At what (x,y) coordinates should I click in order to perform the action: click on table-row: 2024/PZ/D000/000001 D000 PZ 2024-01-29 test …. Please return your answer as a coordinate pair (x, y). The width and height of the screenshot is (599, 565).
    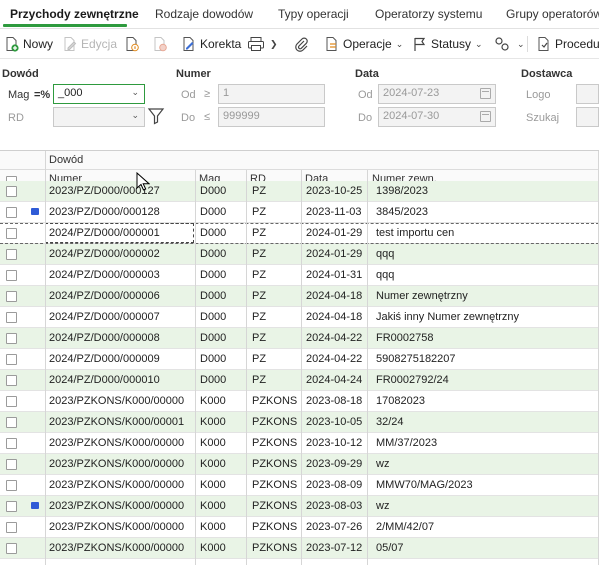
    Looking at the image, I should click on (299, 233).